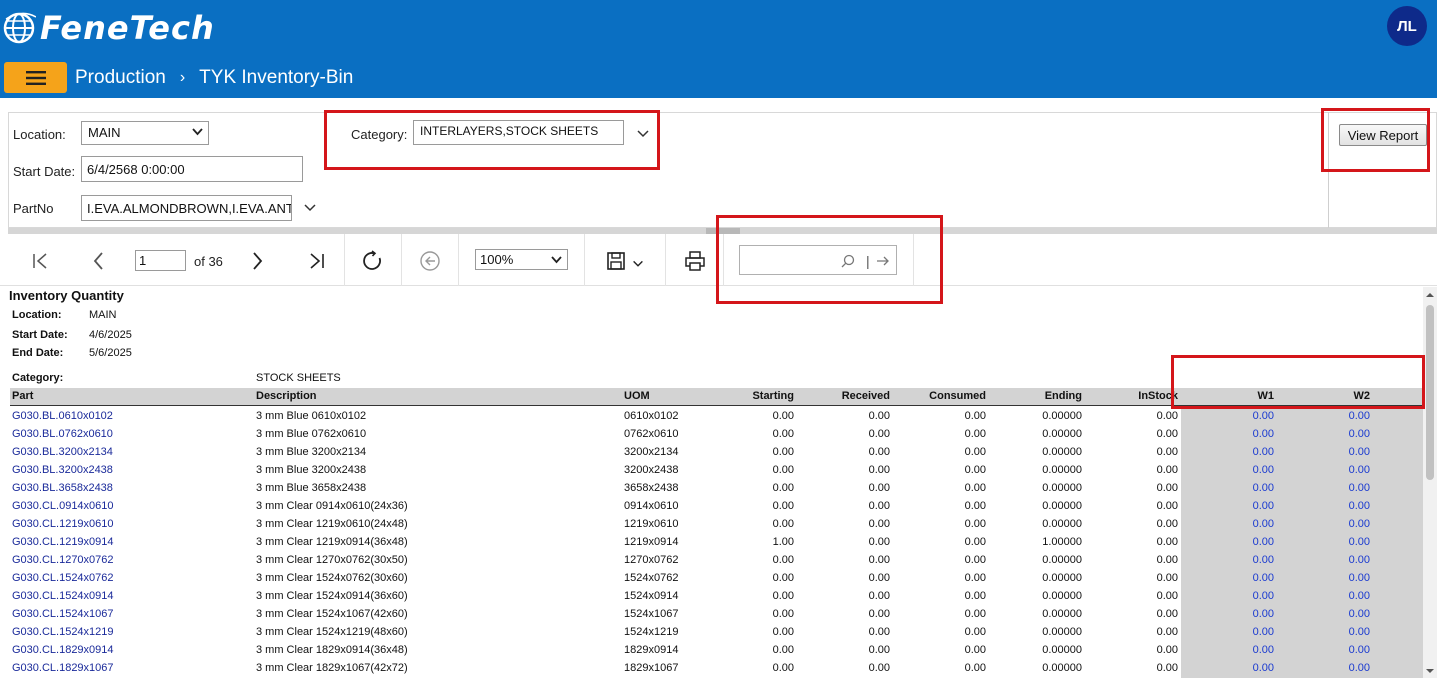  What do you see at coordinates (62, 470) in the screenshot?
I see `cell-part: G030.BL.3200x2438` at bounding box center [62, 470].